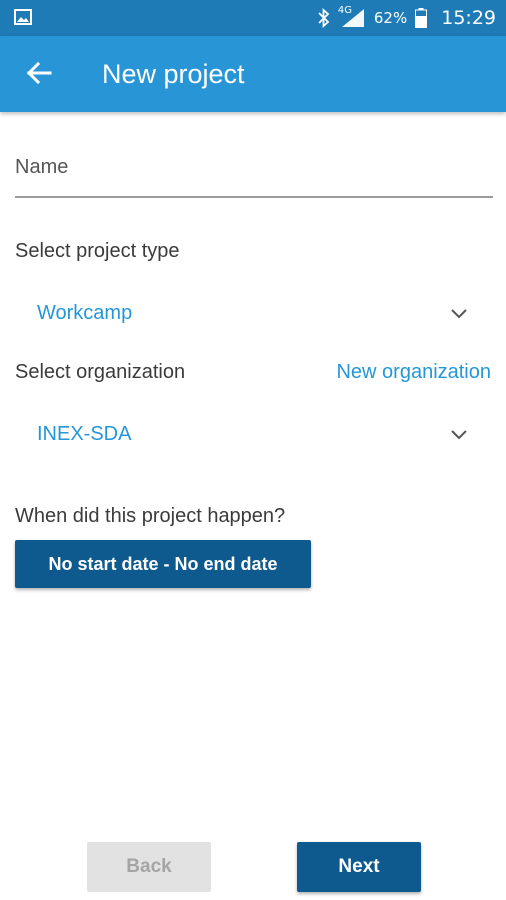 The height and width of the screenshot is (900, 506). Describe the element at coordinates (359, 867) in the screenshot. I see `next-button: Next` at that location.